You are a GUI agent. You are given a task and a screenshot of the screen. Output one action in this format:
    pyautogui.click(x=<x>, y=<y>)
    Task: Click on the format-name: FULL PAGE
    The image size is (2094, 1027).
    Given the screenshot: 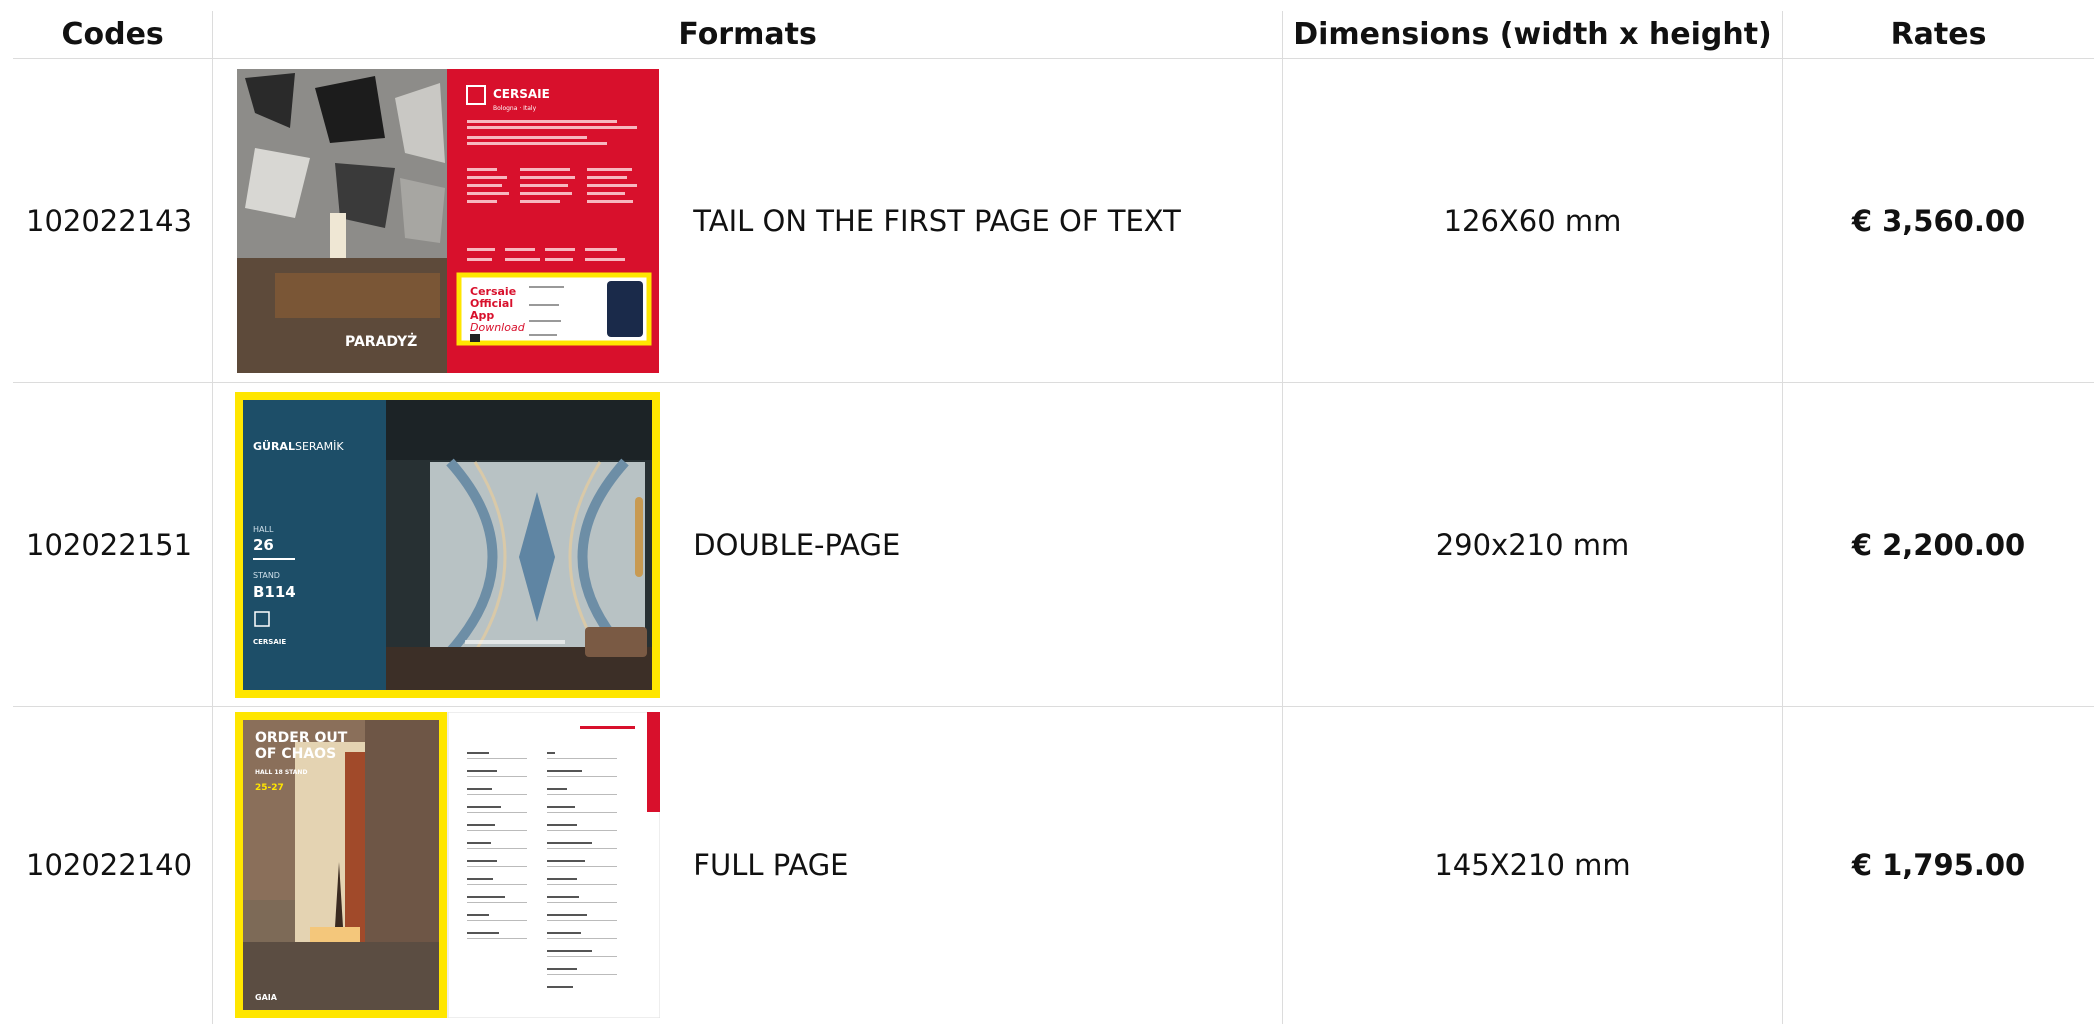 What is the action you would take?
    pyautogui.click(x=771, y=865)
    